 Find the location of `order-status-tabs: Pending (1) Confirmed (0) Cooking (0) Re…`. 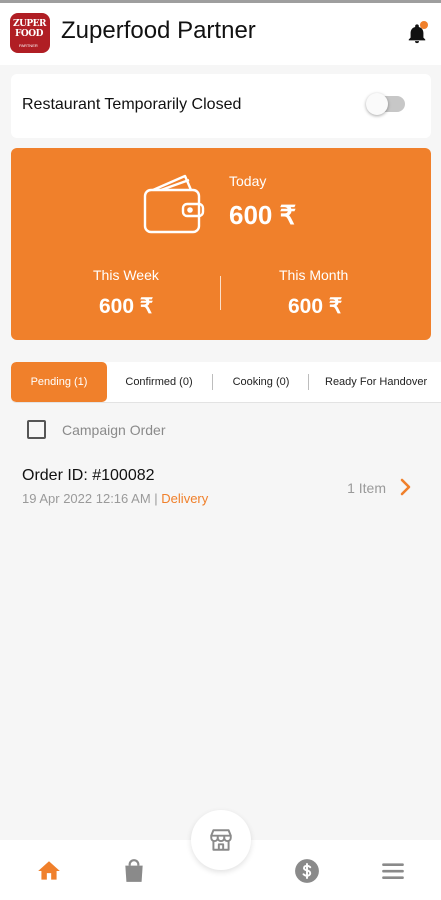

order-status-tabs: Pending (1) Confirmed (0) Cooking (0) Re… is located at coordinates (226, 382).